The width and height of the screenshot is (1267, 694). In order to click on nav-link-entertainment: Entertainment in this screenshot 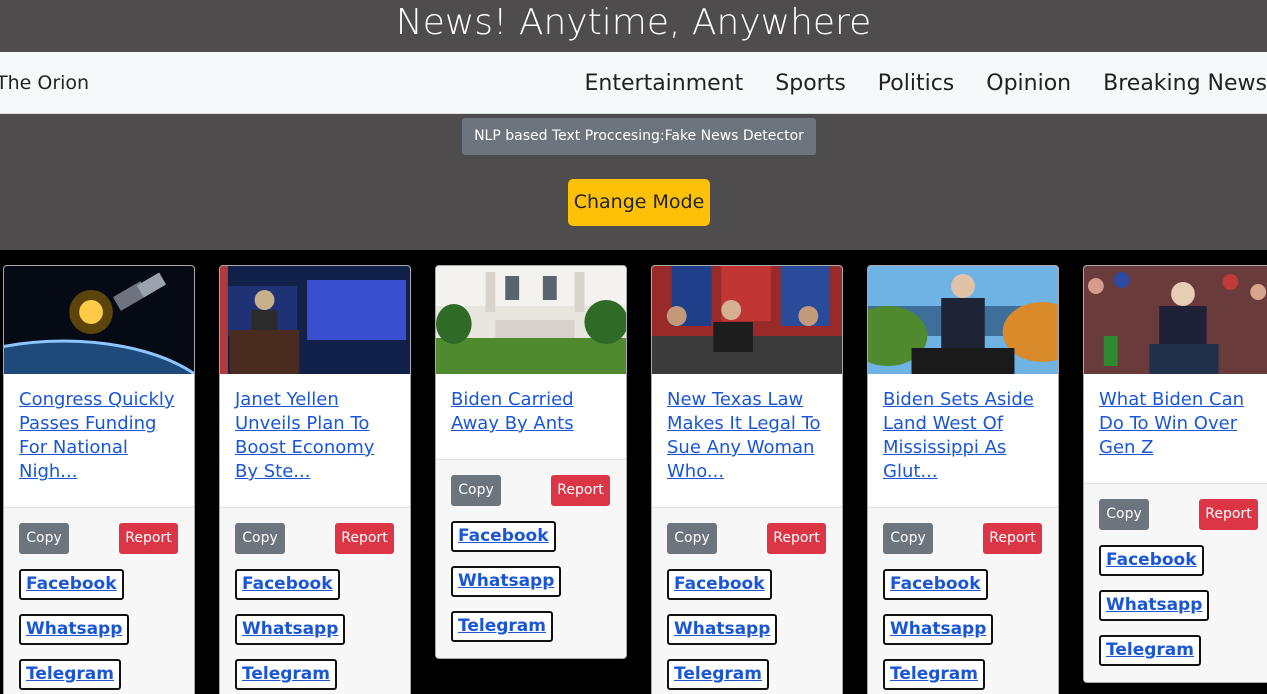, I will do `click(664, 83)`.